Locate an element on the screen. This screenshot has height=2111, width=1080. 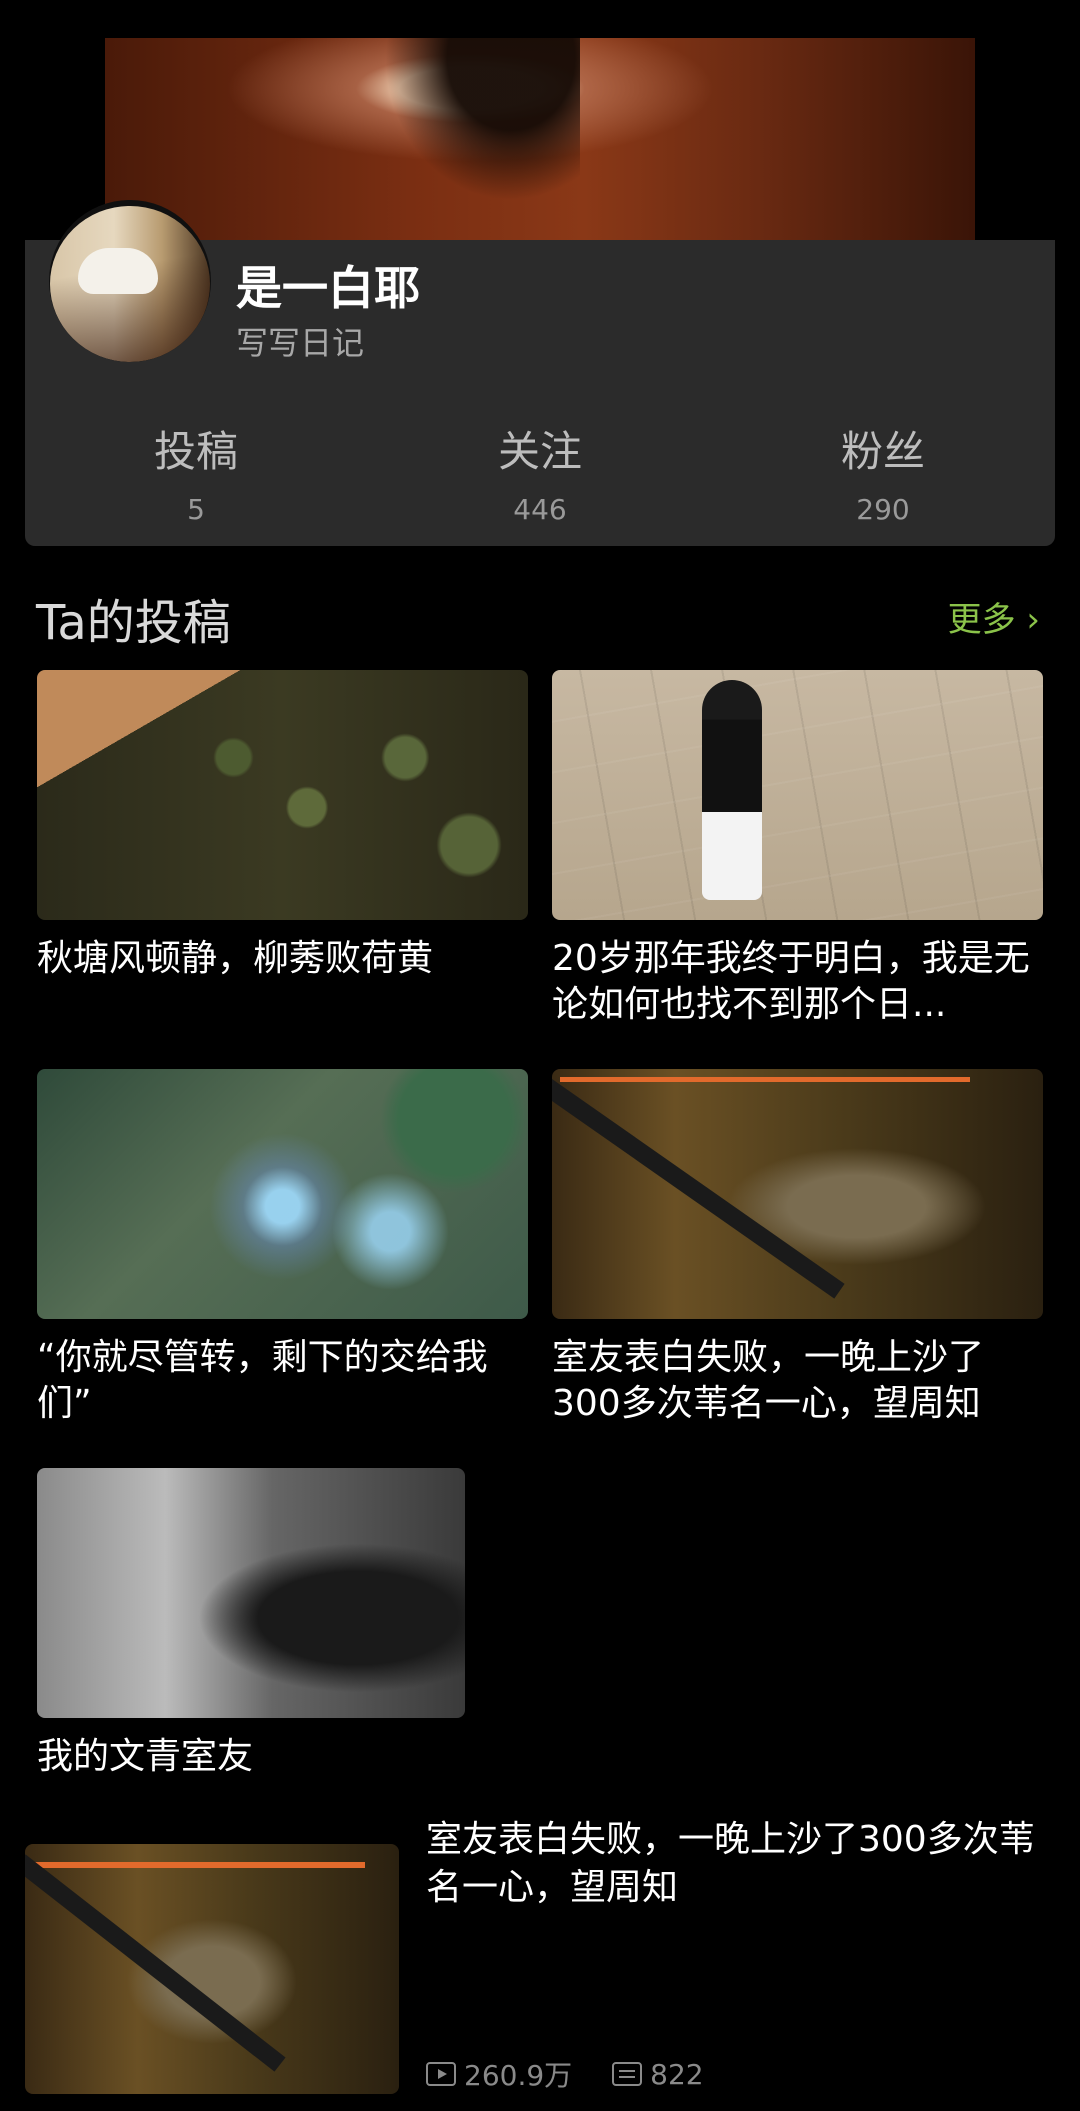
section-title: Ta的投稿 is located at coordinates (133, 623).